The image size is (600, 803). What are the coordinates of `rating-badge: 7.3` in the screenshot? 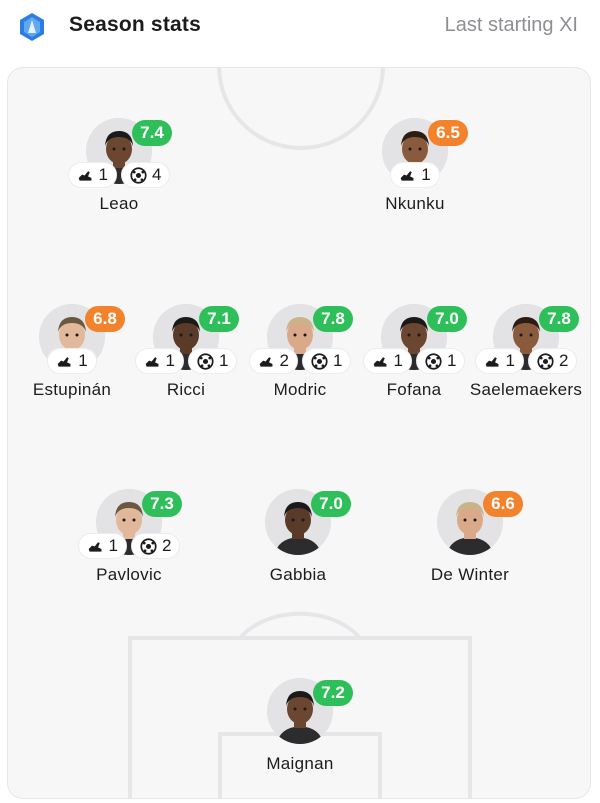 It's located at (162, 504).